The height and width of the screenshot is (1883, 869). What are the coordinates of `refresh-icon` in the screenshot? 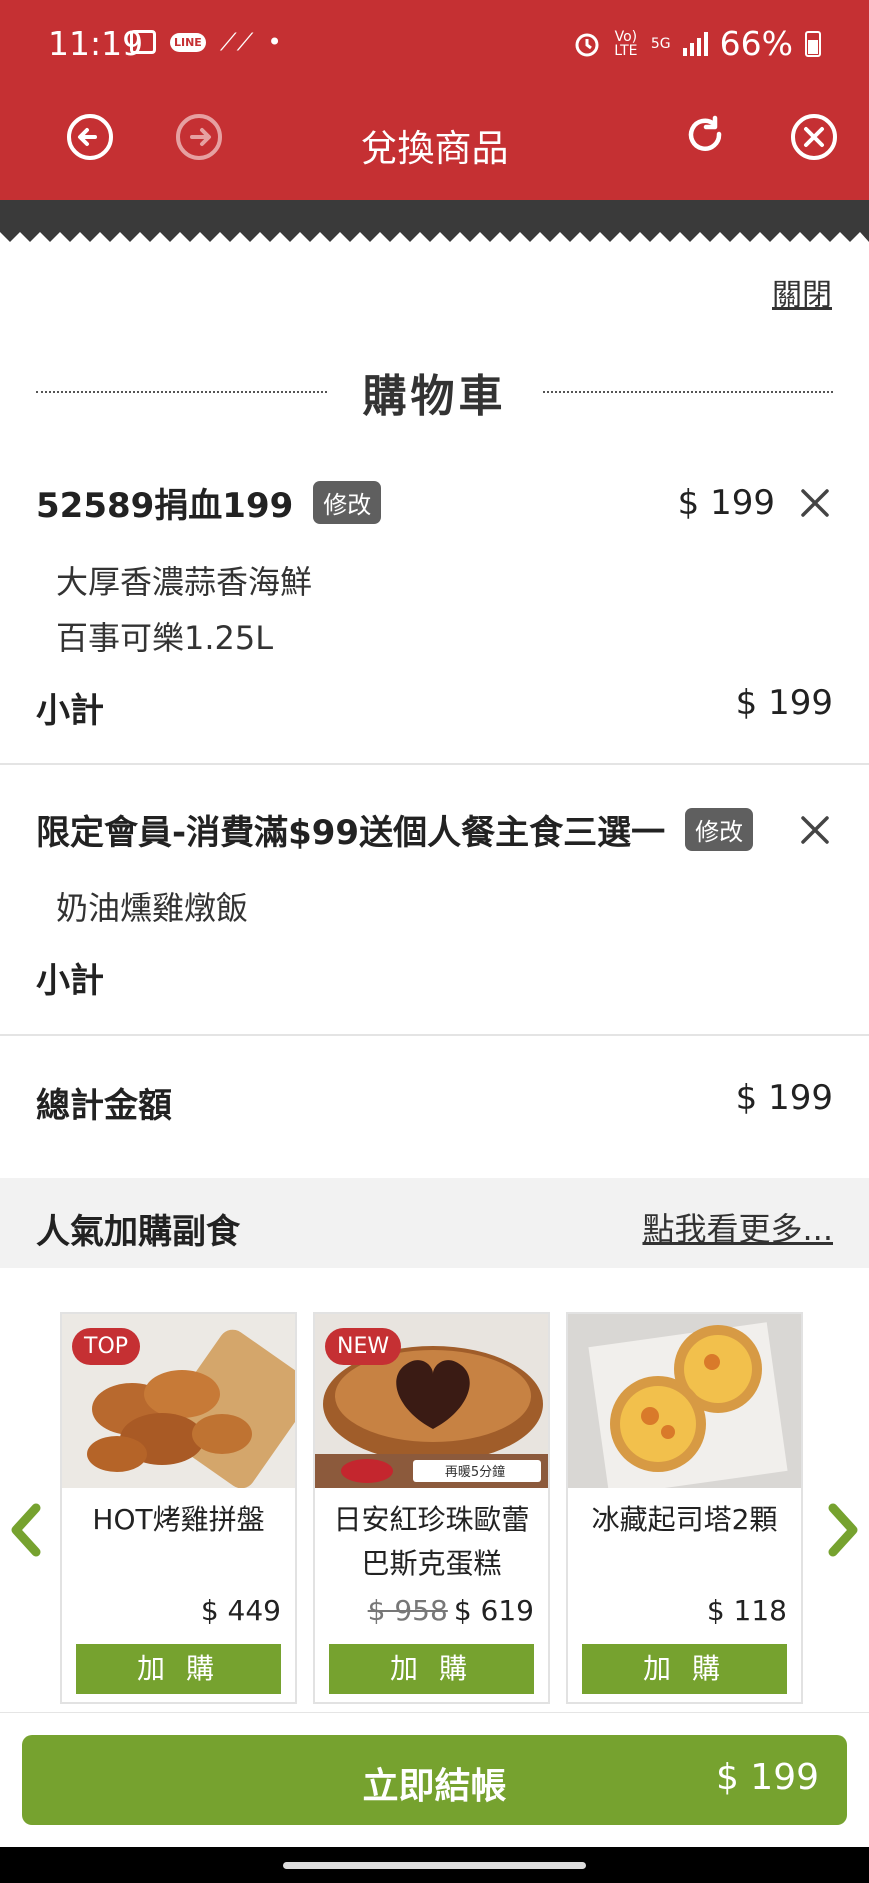 It's located at (706, 137).